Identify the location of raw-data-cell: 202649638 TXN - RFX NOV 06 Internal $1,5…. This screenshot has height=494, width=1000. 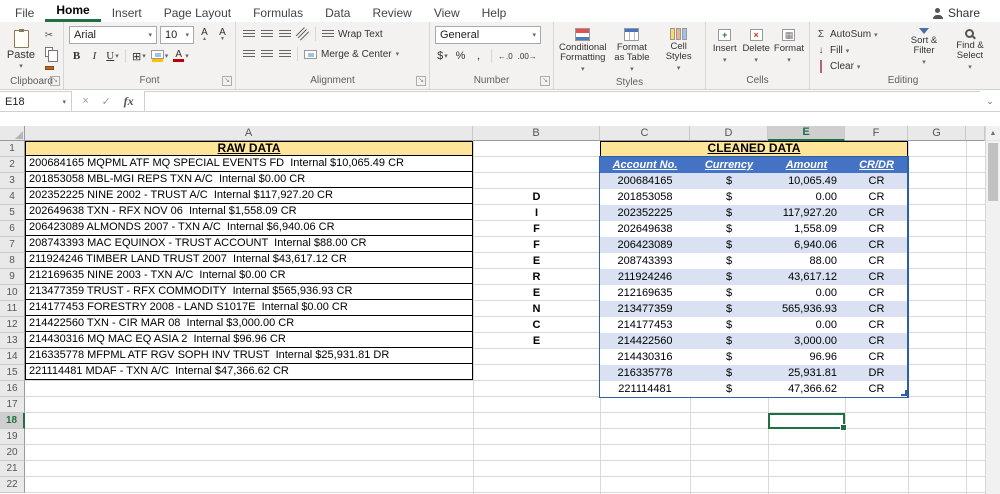
(249, 211).